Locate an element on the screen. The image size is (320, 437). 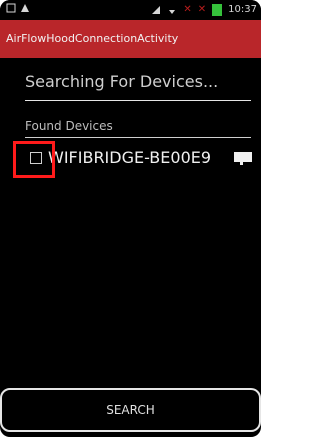
status-bar-right: ✕ ✕ 10:37 is located at coordinates (204, 10).